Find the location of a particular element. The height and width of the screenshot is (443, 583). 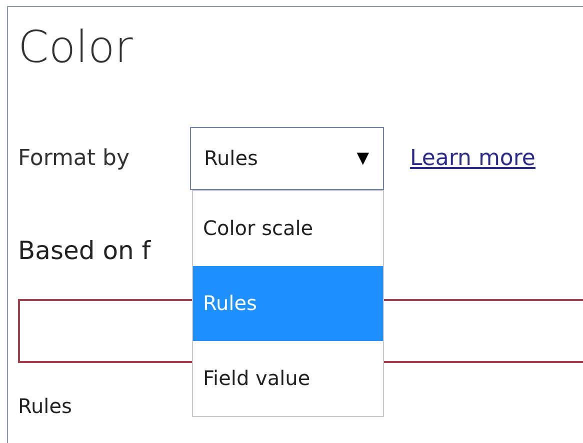

panel-title: Color is located at coordinates (76, 48).